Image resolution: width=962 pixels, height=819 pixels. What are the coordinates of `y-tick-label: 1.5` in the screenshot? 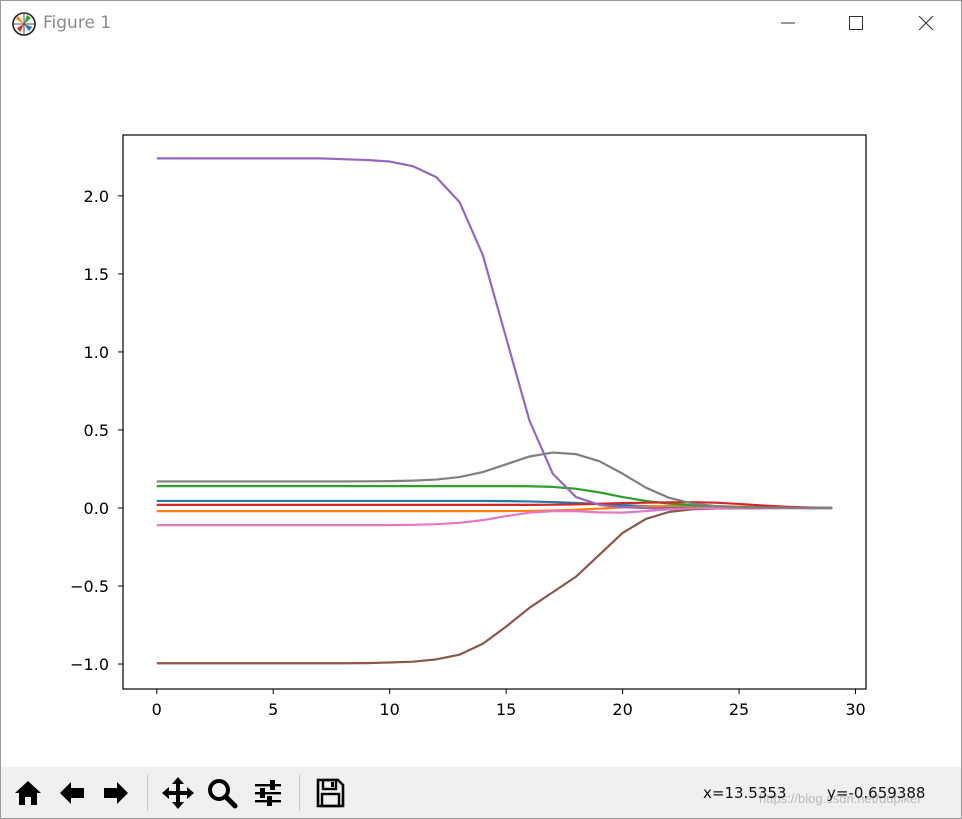 It's located at (96, 274).